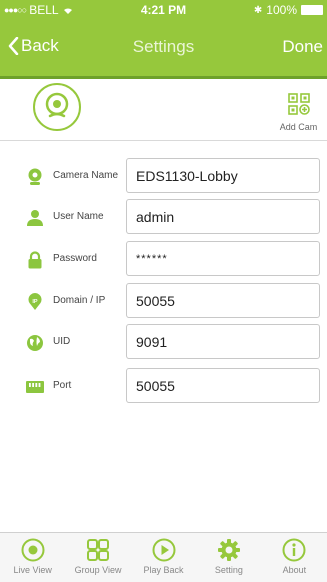 The width and height of the screenshot is (327, 582). What do you see at coordinates (258, 10) in the screenshot?
I see `bluetooth-icon: ✱` at bounding box center [258, 10].